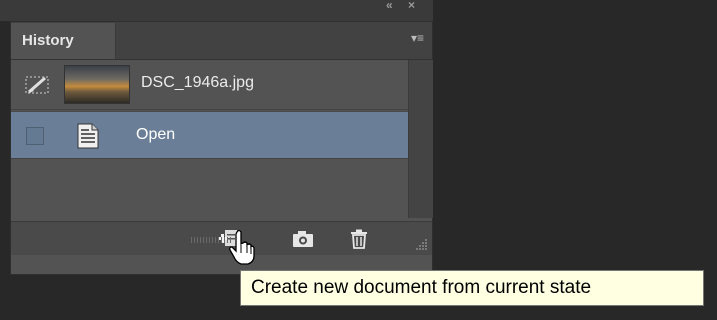  I want to click on snapshot-thumbnail, so click(97, 84).